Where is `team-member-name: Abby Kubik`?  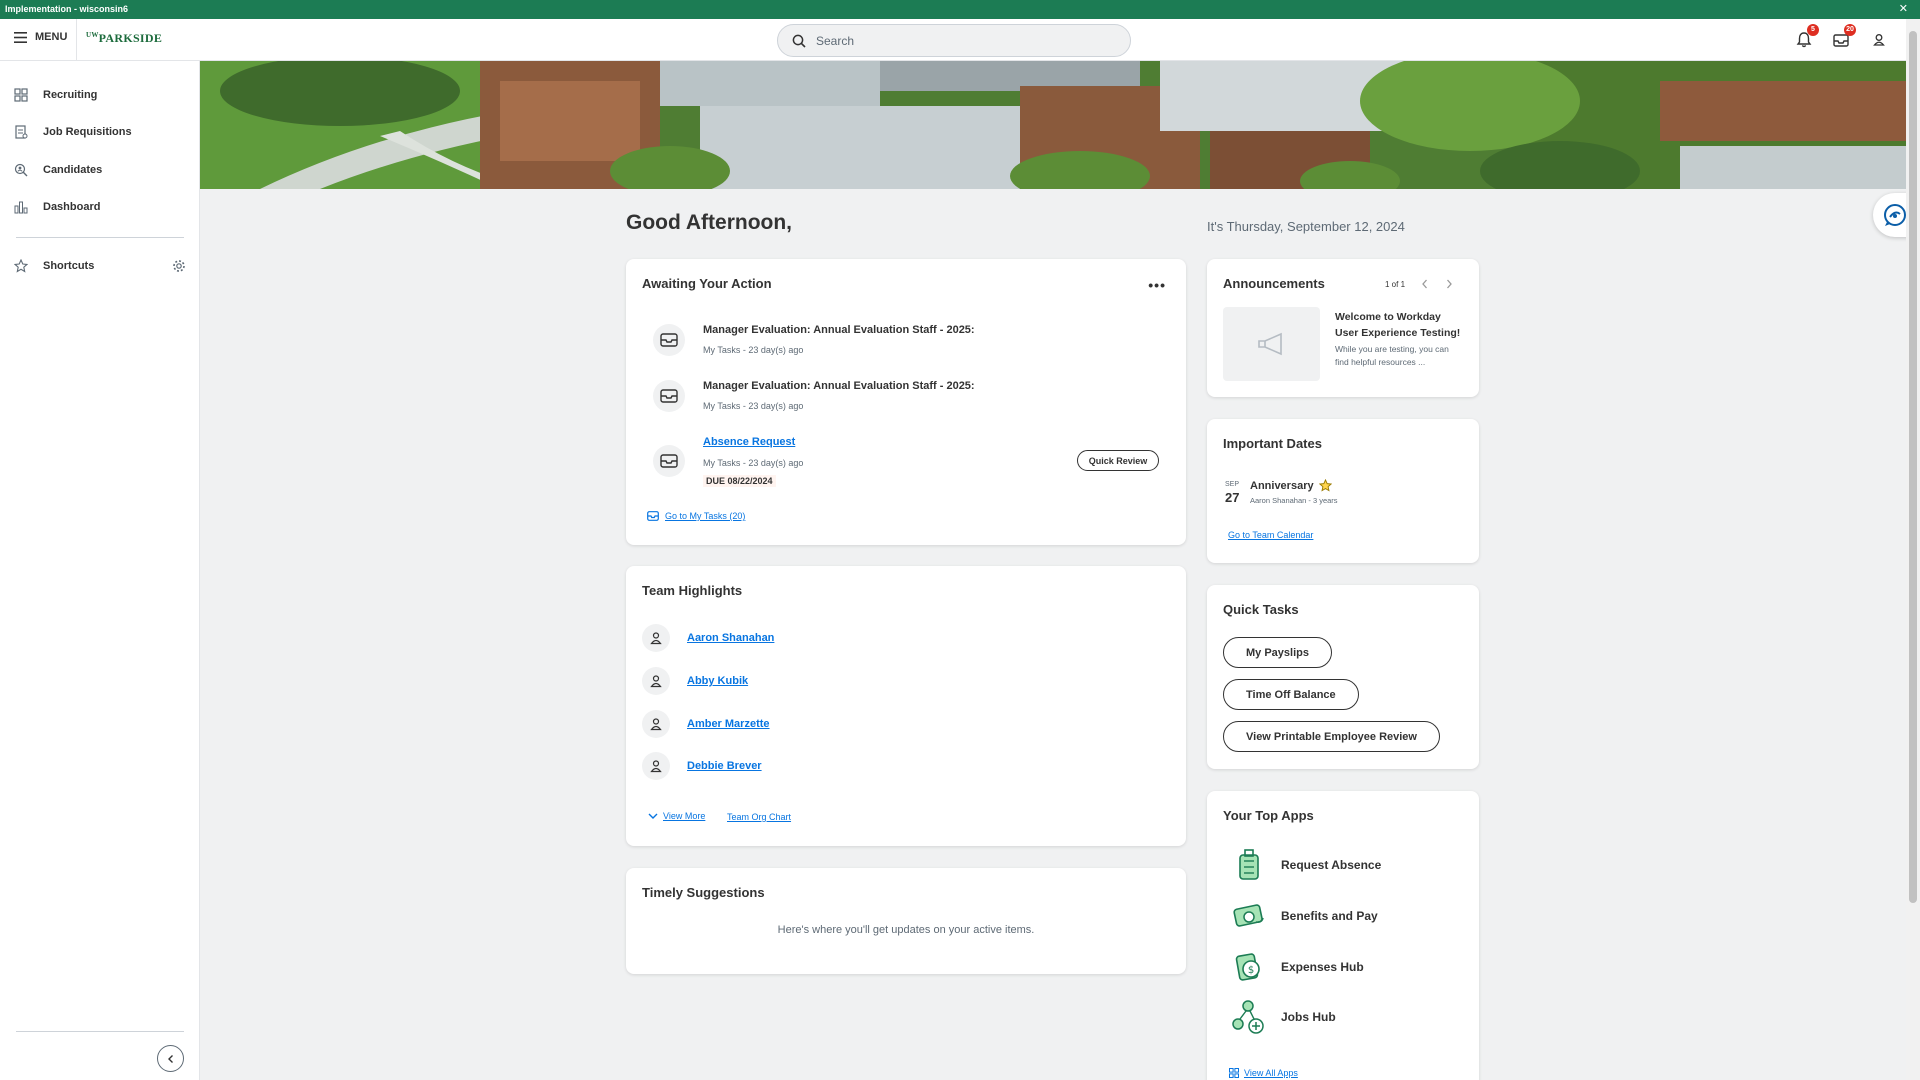
team-member-name: Abby Kubik is located at coordinates (717, 681).